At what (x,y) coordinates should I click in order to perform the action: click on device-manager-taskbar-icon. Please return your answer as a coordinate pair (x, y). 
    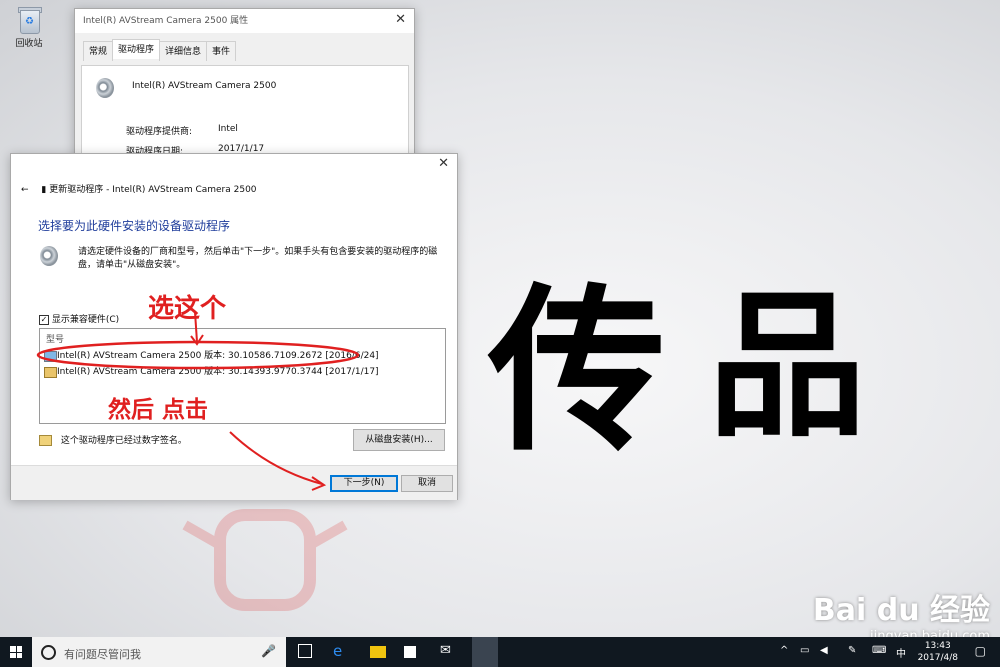
    Looking at the image, I should click on (485, 652).